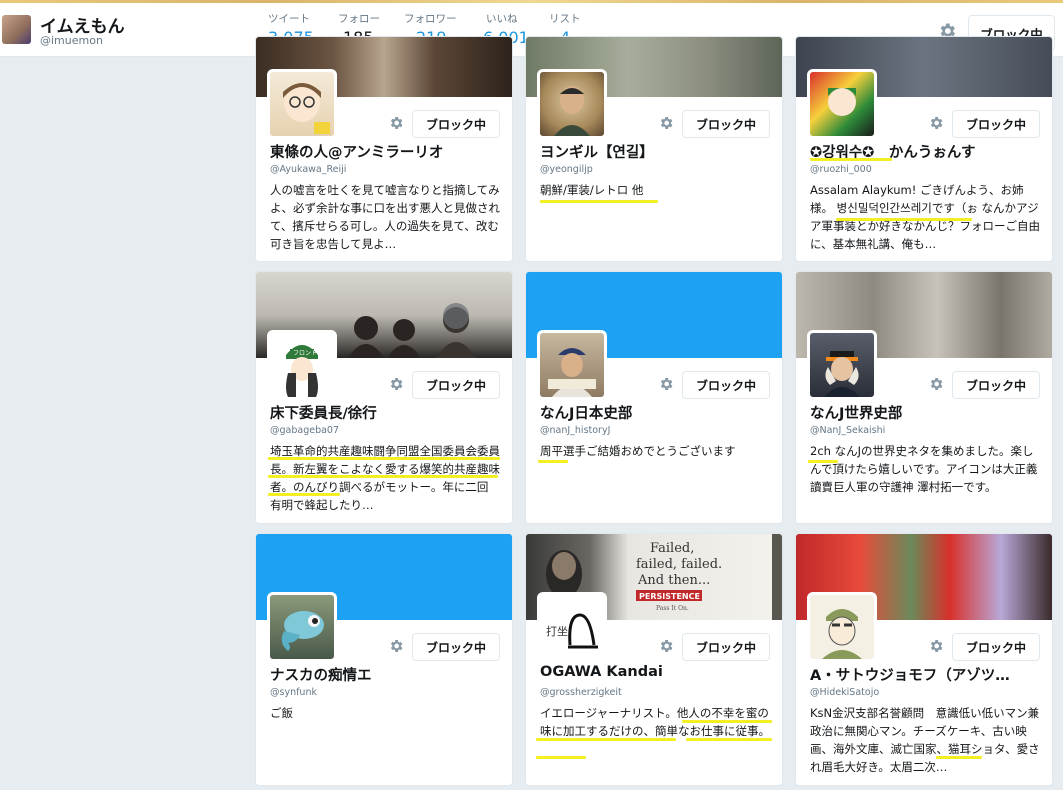 The image size is (1063, 790). I want to click on stat-label: いいね, so click(502, 19).